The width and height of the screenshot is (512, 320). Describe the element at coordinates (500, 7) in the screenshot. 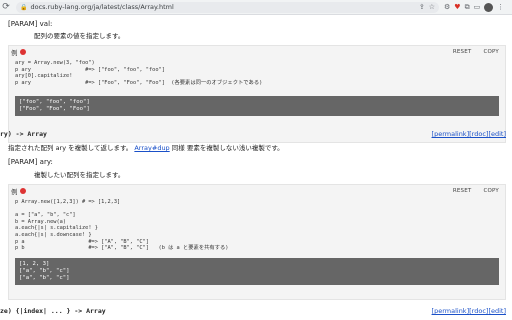

I see `menu-icon: ⋮` at that location.